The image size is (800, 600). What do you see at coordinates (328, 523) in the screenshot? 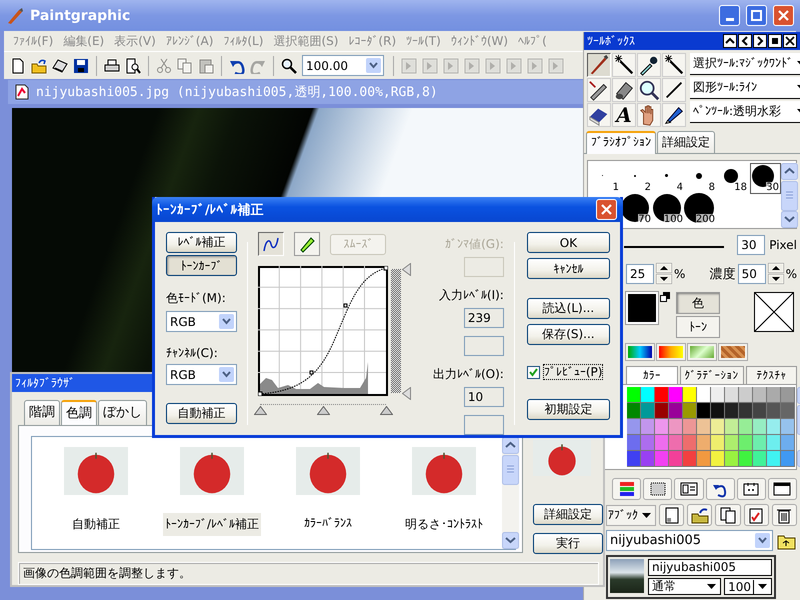
I see `filter-item: ｶﾗｰﾊﾞﾗﾝｽ` at bounding box center [328, 523].